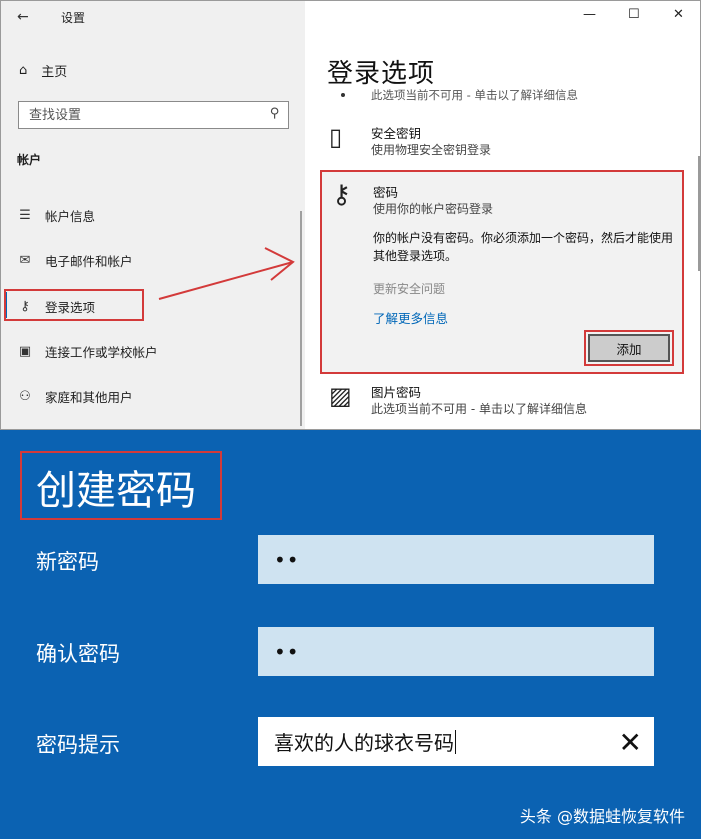 This screenshot has width=701, height=839. I want to click on person-add-icon: ⚇, so click(25, 396).